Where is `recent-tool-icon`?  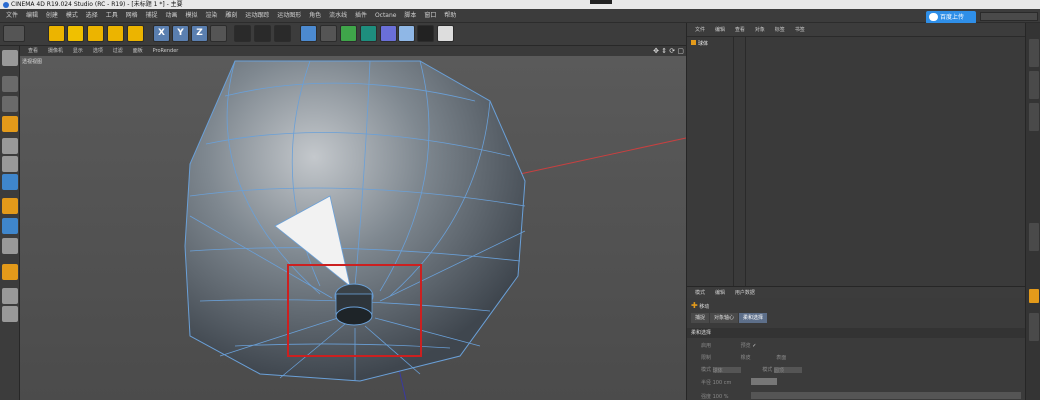
recent-tool-icon is located at coordinates (135, 33).